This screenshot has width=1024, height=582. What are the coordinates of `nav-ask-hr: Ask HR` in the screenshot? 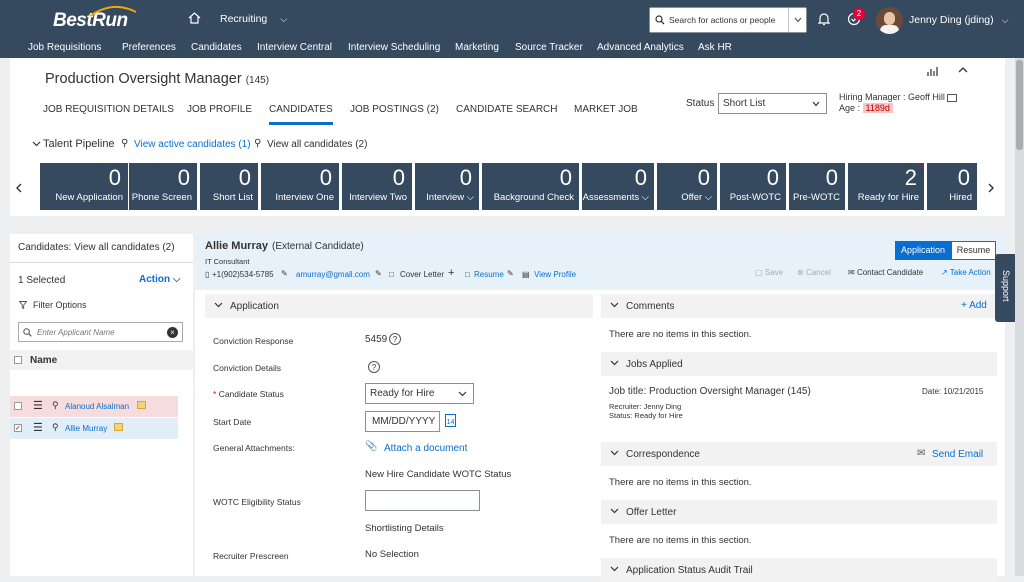 It's located at (715, 47).